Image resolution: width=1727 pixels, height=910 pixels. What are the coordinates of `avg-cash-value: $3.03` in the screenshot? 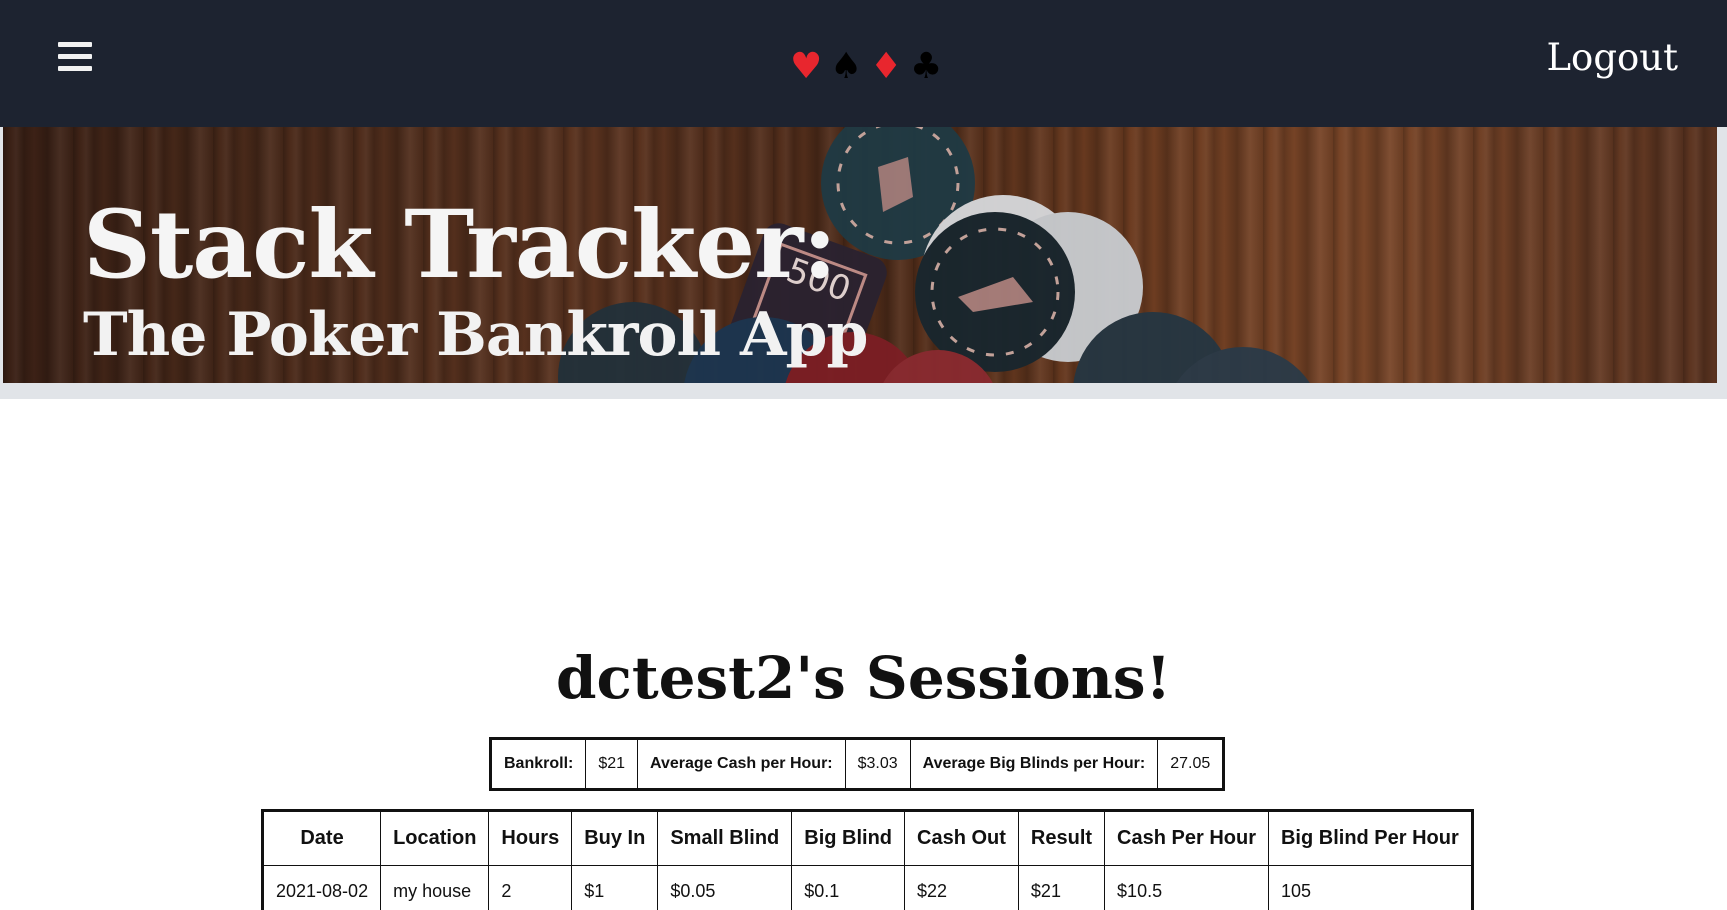 It's located at (877, 764).